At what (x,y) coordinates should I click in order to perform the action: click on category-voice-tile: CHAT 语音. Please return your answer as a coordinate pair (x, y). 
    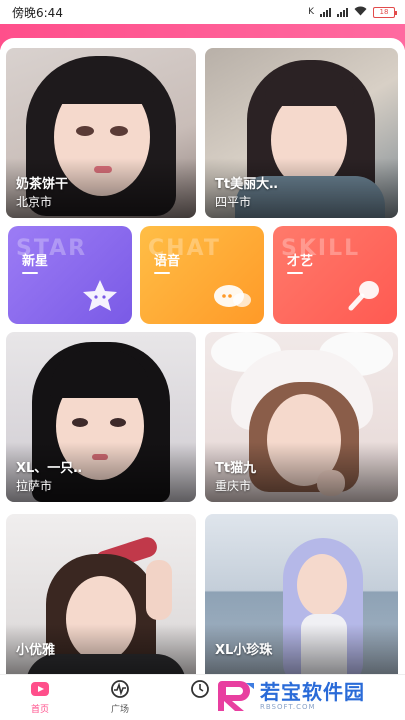
    Looking at the image, I should click on (202, 275).